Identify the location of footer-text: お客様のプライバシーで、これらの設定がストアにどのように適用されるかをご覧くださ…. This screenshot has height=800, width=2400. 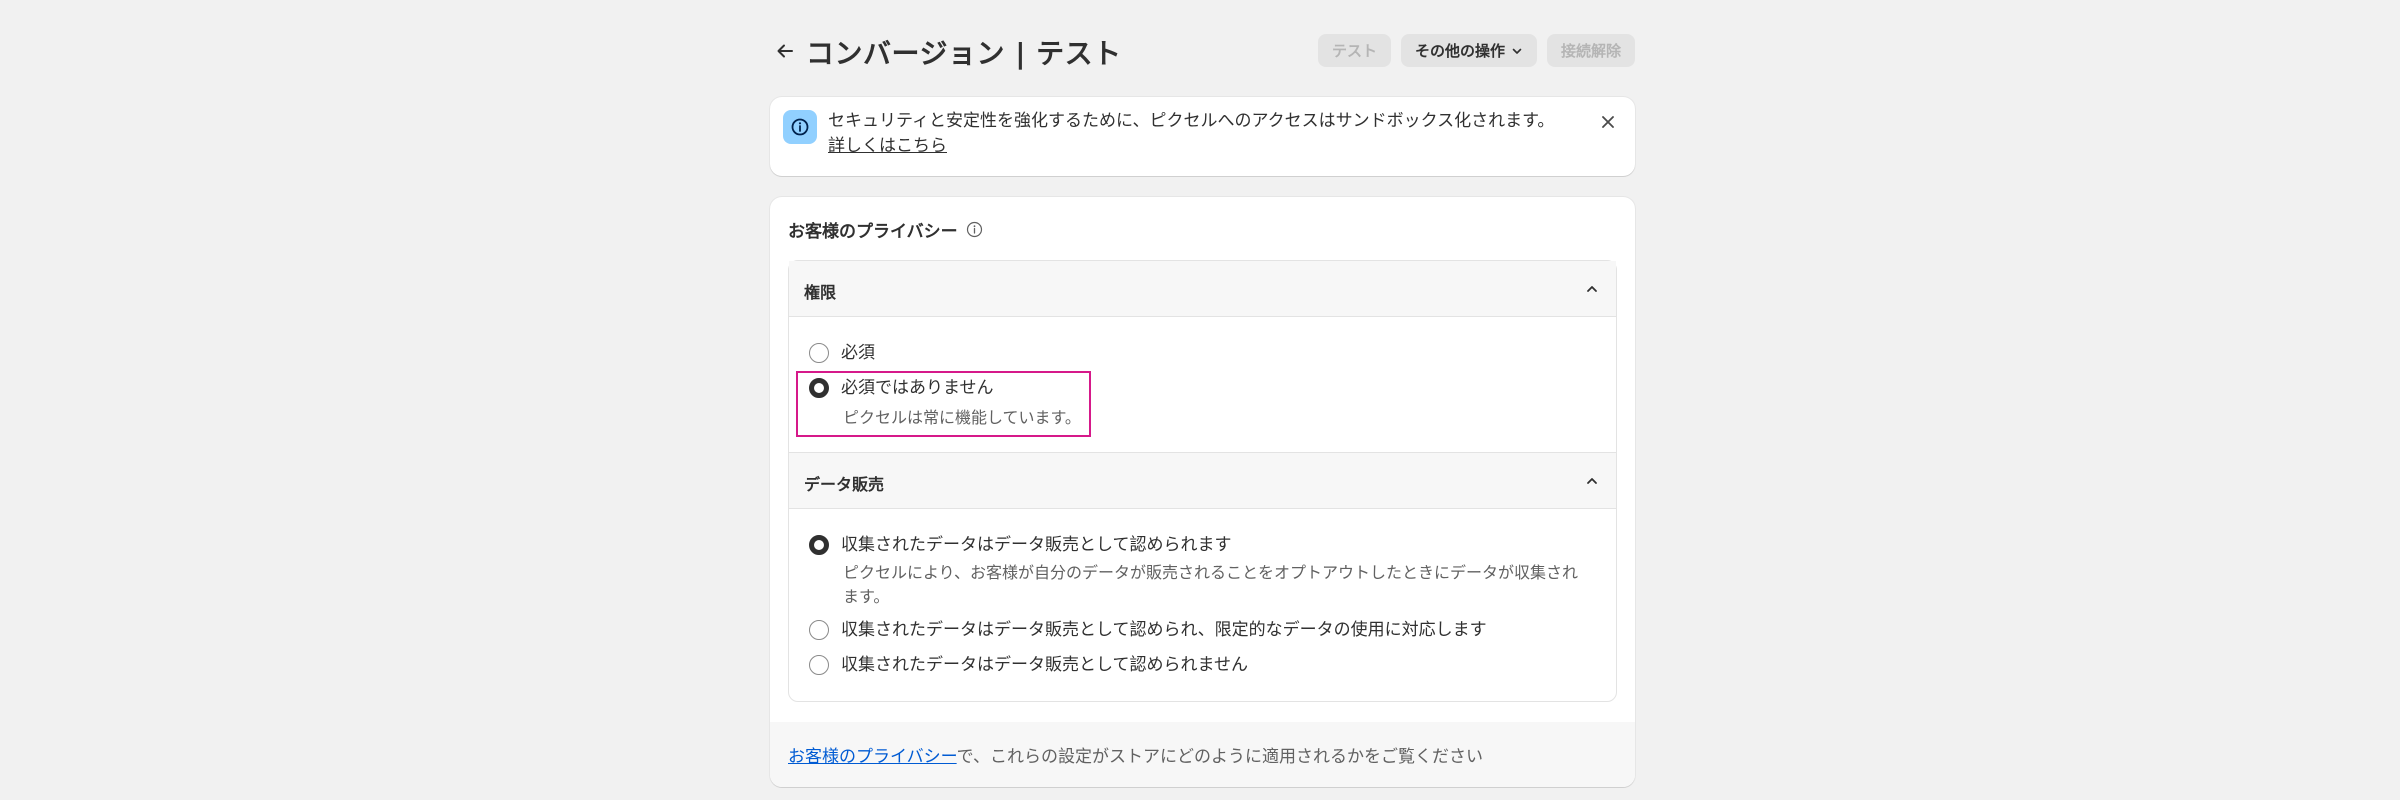
(1135, 754).